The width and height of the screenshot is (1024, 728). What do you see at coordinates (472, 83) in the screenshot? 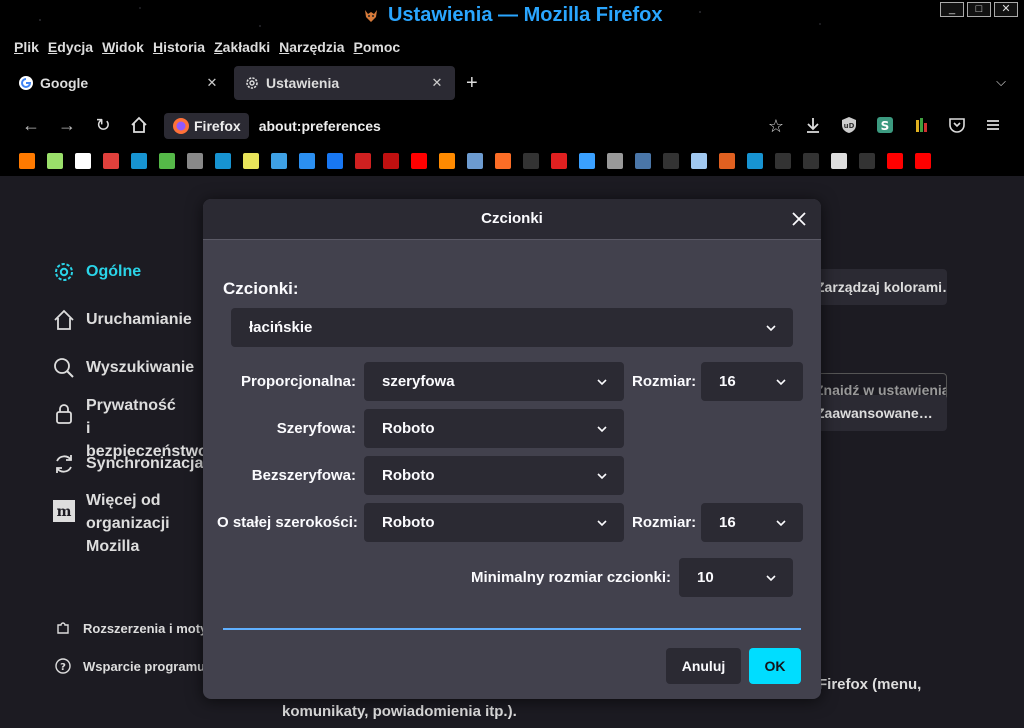
I see `new-tab-button: +` at bounding box center [472, 83].